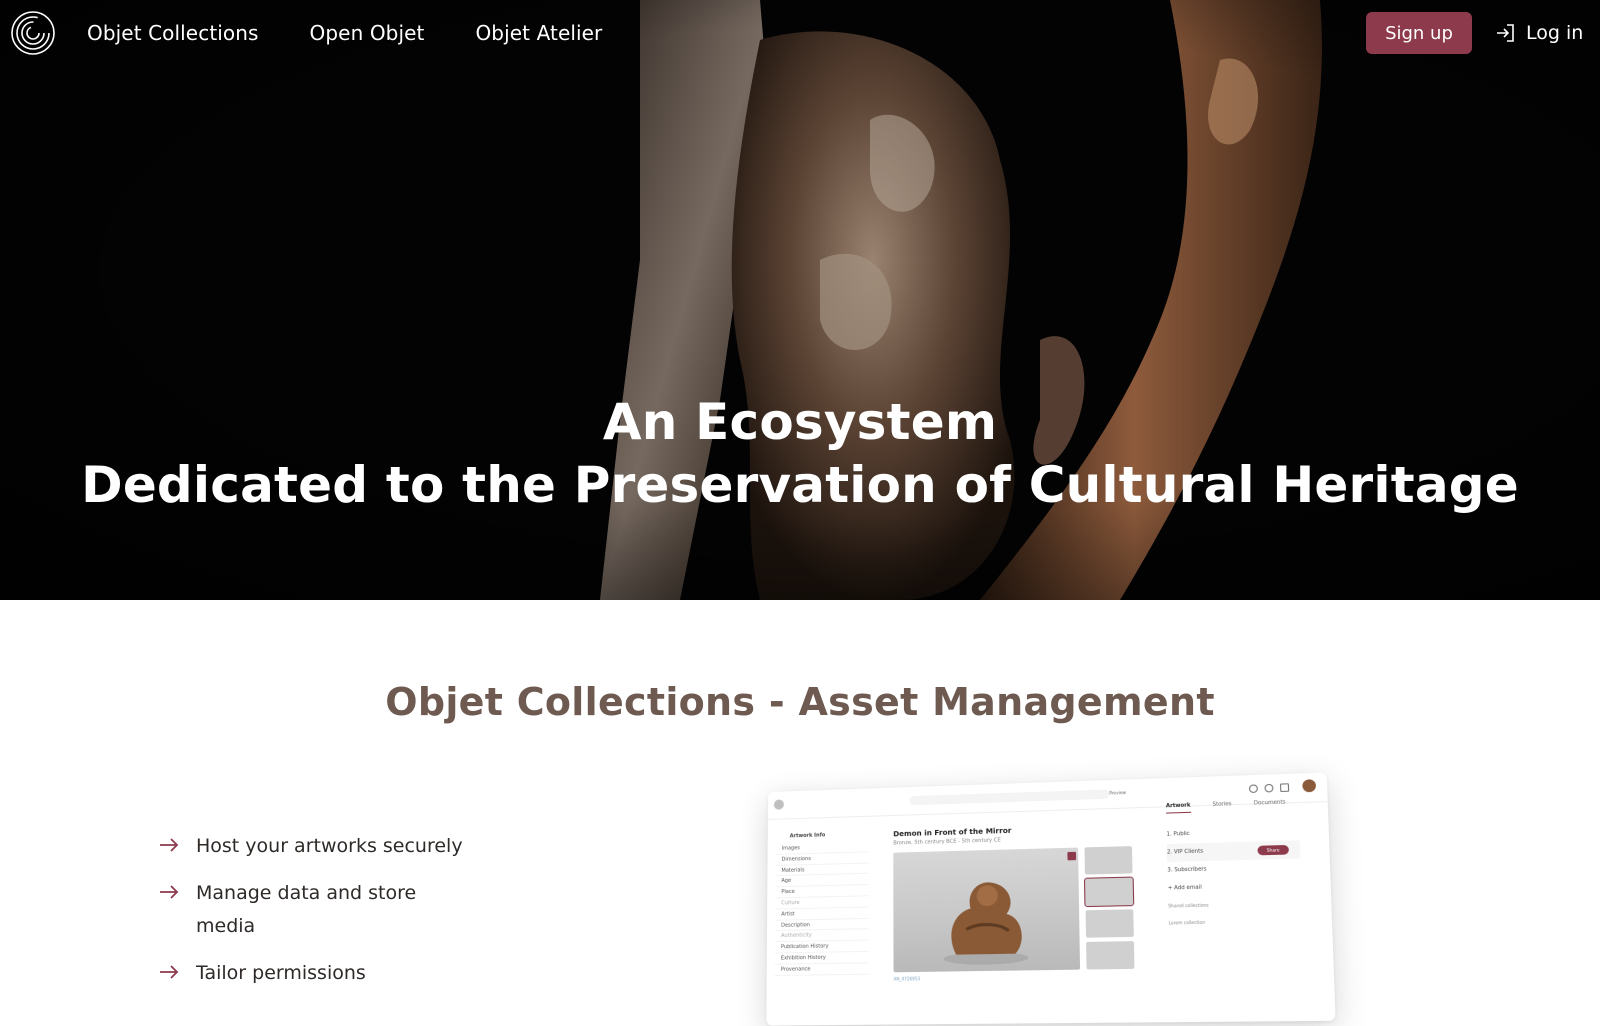 The image size is (1600, 1026). Describe the element at coordinates (907, 979) in the screenshot. I see `mockup-artwork-id: AN_0726953` at that location.